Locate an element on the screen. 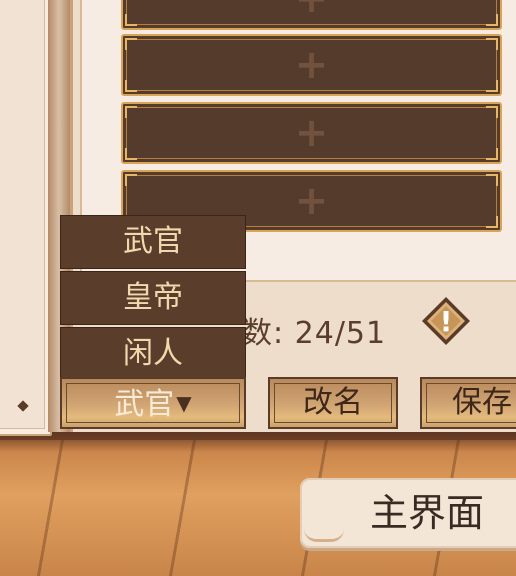 Image resolution: width=516 pixels, height=576 pixels. exclamation-alert-icon: ! is located at coordinates (446, 321).